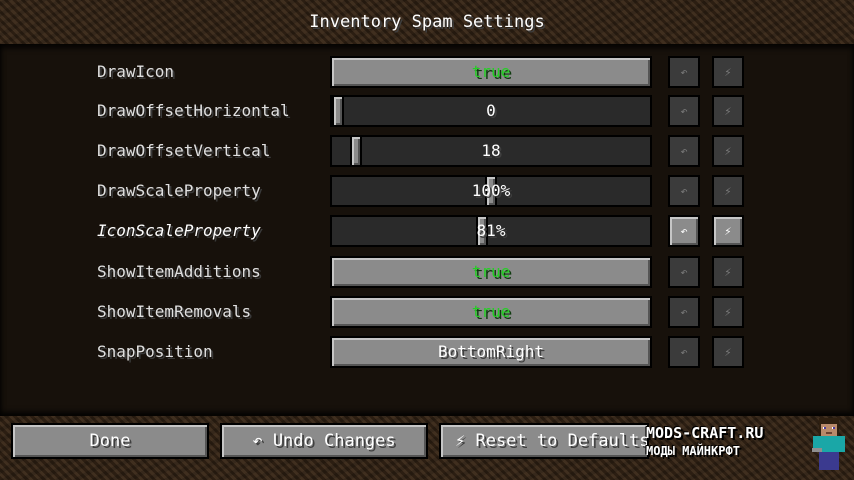  What do you see at coordinates (828, 444) in the screenshot?
I see `steve-icon` at bounding box center [828, 444].